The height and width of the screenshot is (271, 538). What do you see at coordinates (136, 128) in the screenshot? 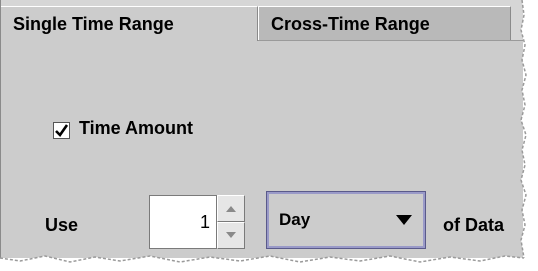
I see `time-amount-label: Time Amount` at bounding box center [136, 128].